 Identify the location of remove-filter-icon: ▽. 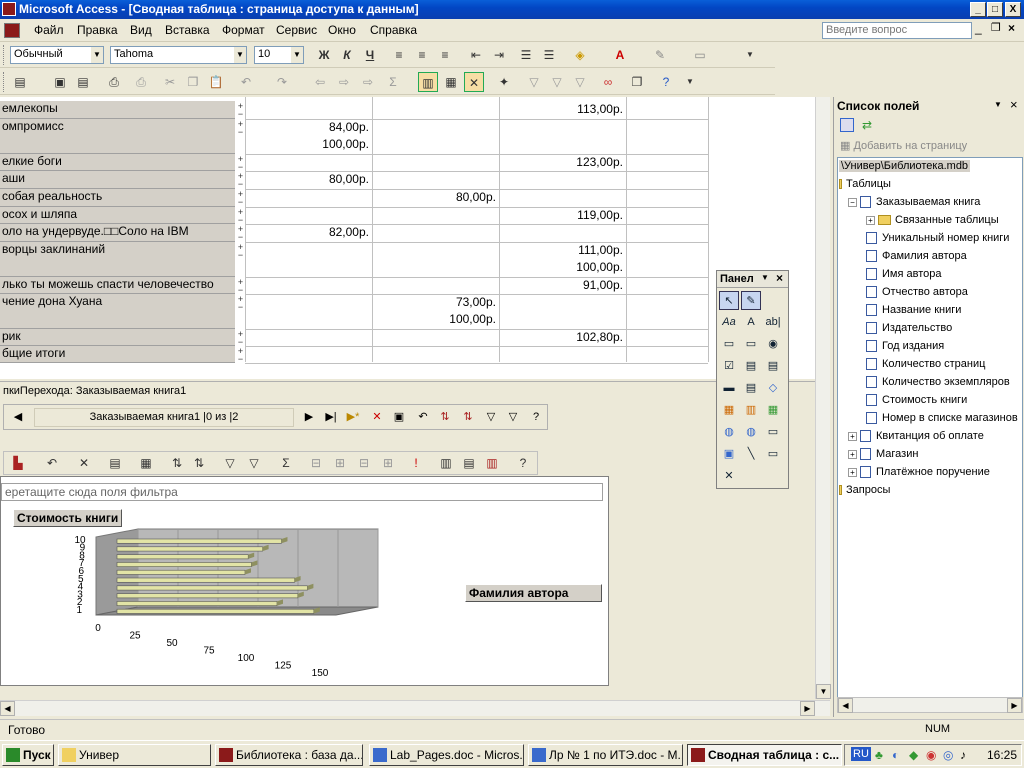
(580, 82).